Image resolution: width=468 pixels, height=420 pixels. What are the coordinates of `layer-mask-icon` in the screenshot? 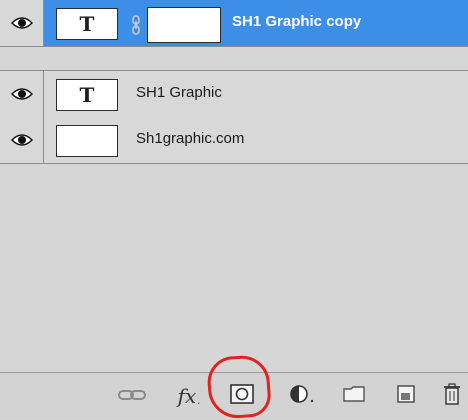 It's located at (242, 396).